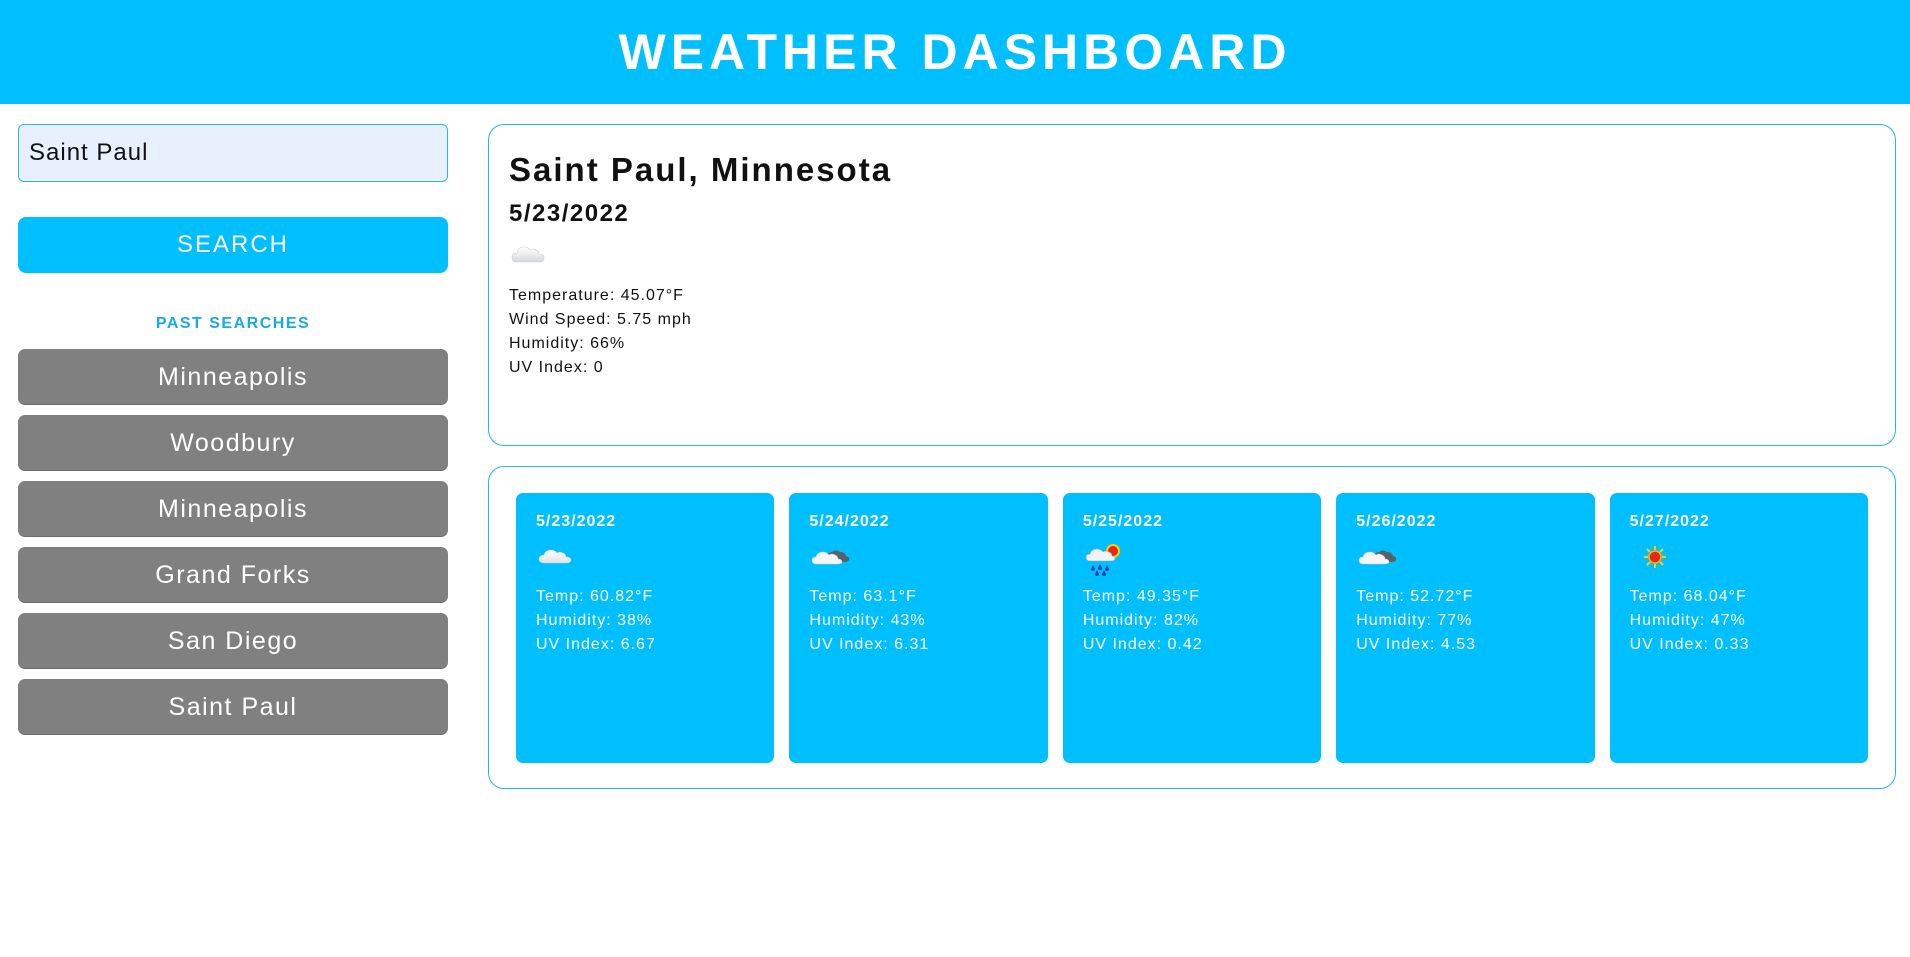 The width and height of the screenshot is (1910, 957). I want to click on search-input, so click(233, 153).